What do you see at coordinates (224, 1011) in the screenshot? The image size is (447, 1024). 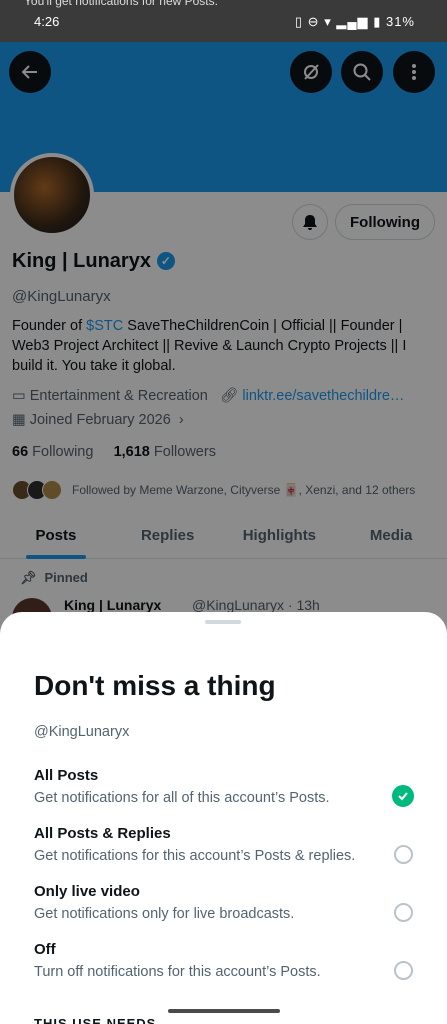 I see `gesture-home-bar` at bounding box center [224, 1011].